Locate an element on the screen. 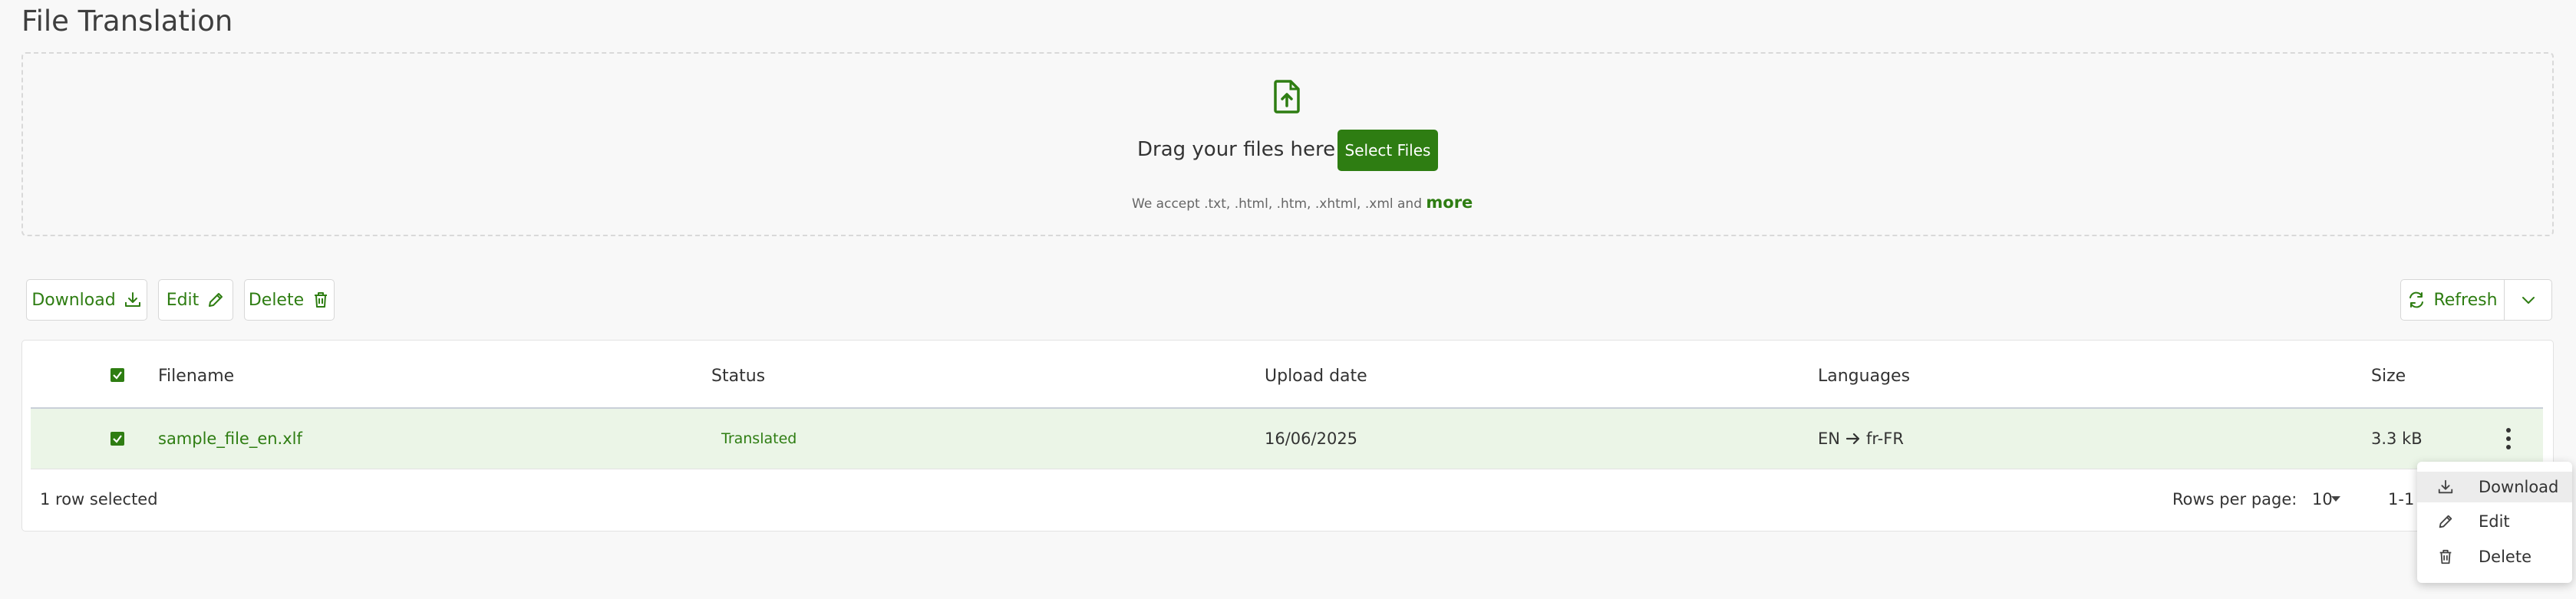  selection-count: 1 row selected is located at coordinates (99, 499).